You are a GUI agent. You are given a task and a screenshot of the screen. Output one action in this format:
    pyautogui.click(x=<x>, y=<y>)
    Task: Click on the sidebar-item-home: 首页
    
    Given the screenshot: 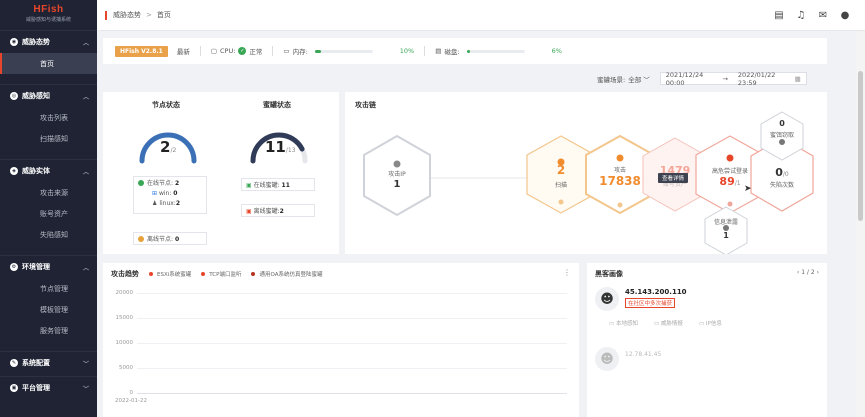 What is the action you would take?
    pyautogui.click(x=48, y=63)
    